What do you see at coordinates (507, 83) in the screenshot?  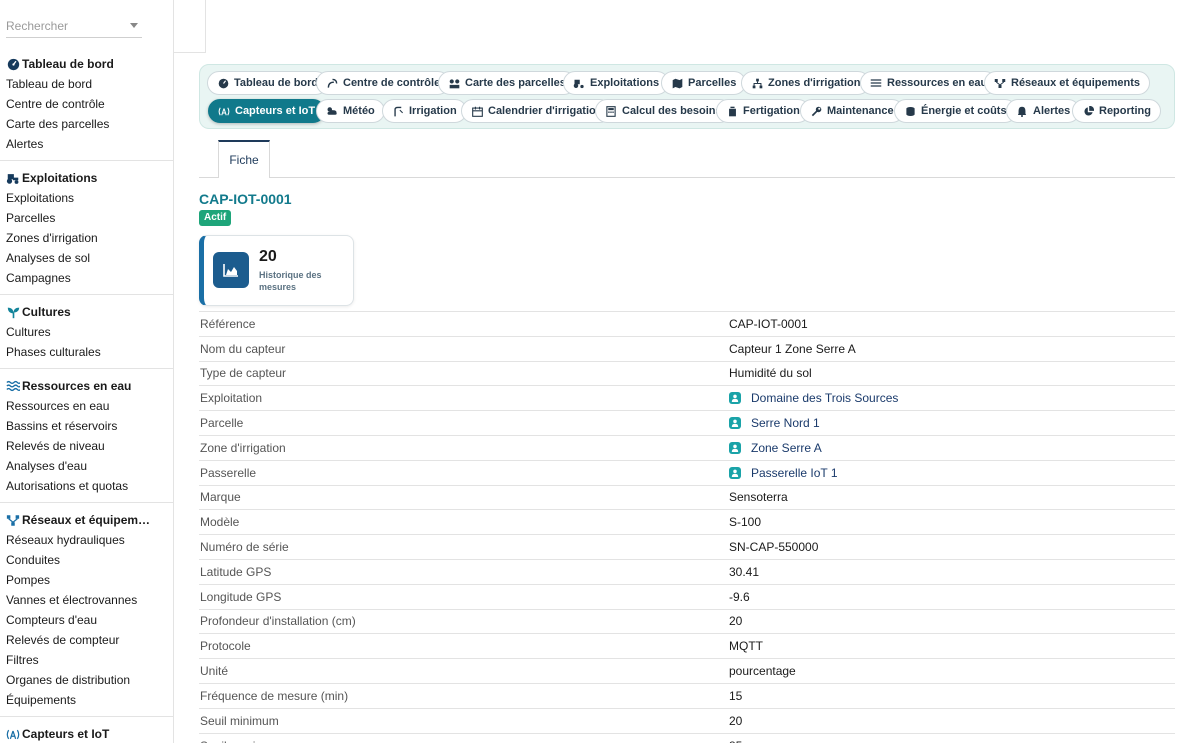 I see `tab-carte-des-parcelles: Carte des parcelles` at bounding box center [507, 83].